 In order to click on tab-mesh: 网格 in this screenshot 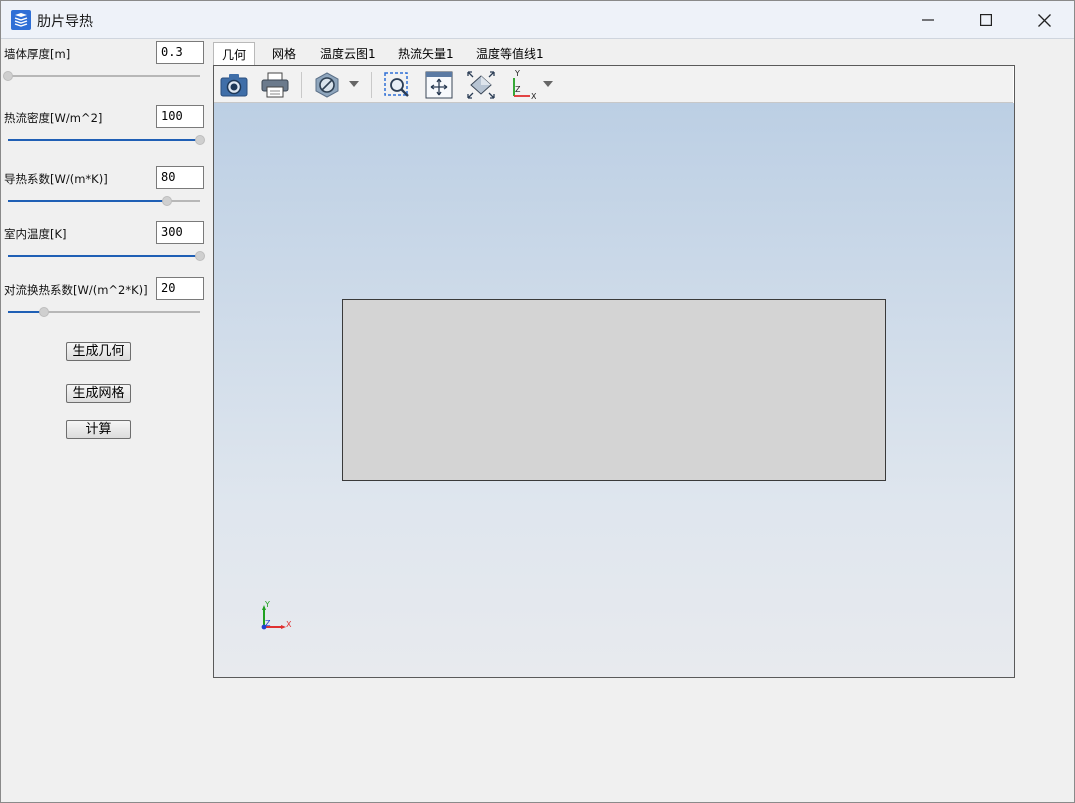, I will do `click(284, 54)`.